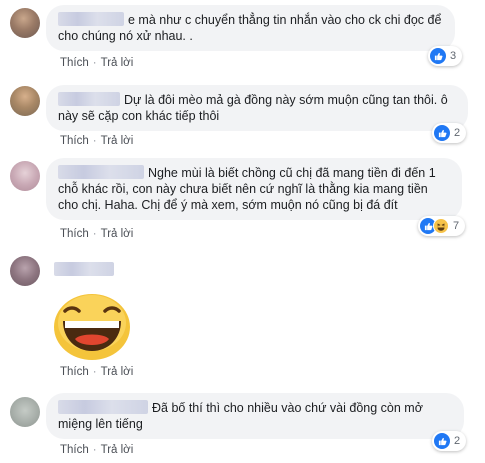 This screenshot has width=485, height=463. What do you see at coordinates (456, 226) in the screenshot?
I see `reaction-count: 7` at bounding box center [456, 226].